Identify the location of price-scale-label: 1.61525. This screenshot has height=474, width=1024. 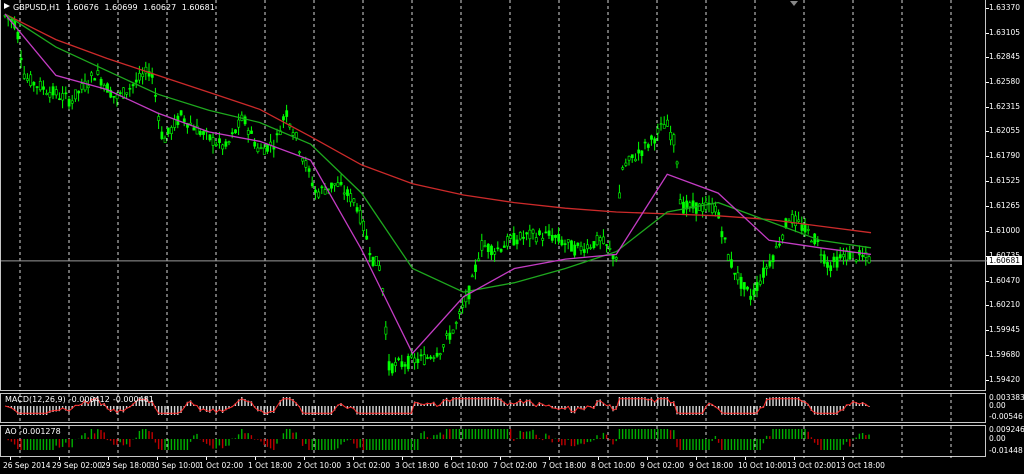
(1005, 181).